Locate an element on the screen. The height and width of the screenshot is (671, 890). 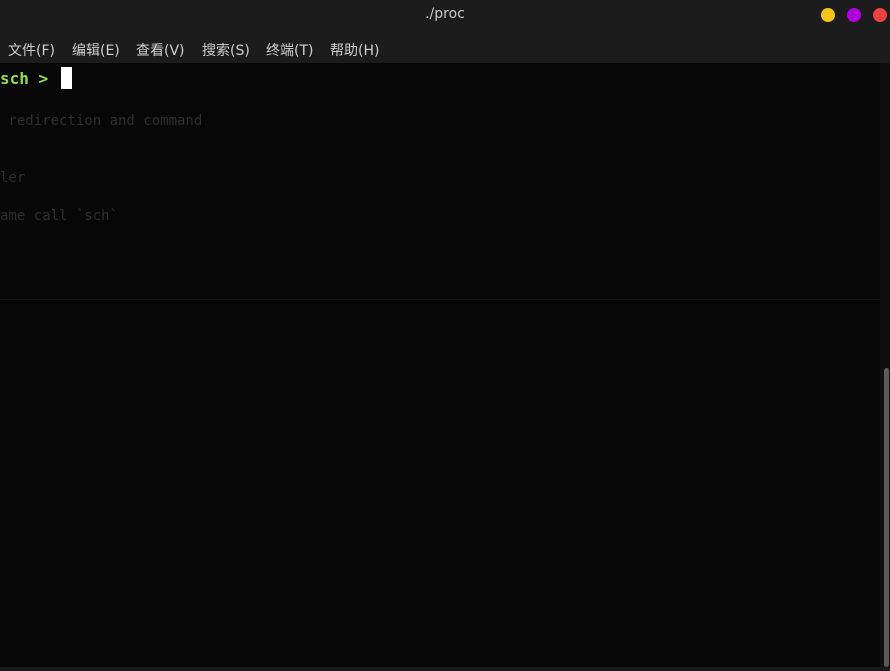
ghost-text-line: redirection and command is located at coordinates (101, 121).